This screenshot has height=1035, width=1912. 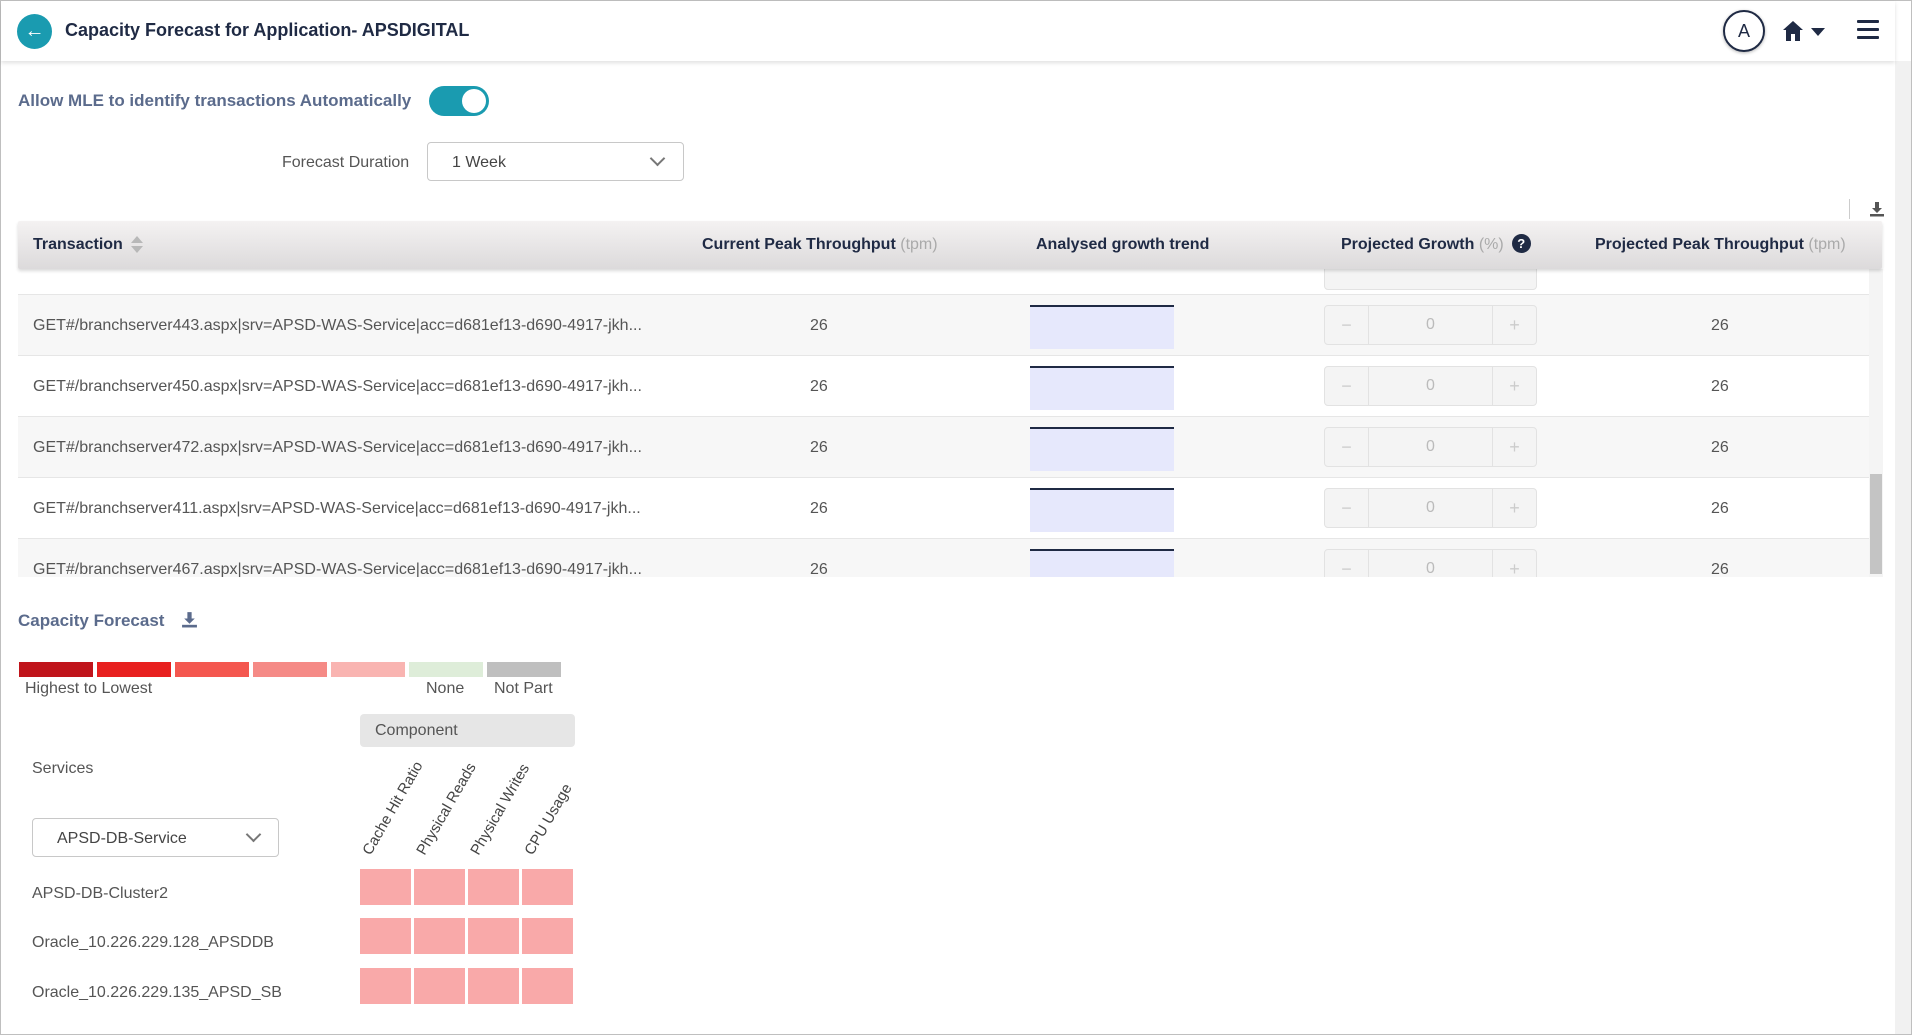 What do you see at coordinates (1876, 423) in the screenshot?
I see `table-scrollbar` at bounding box center [1876, 423].